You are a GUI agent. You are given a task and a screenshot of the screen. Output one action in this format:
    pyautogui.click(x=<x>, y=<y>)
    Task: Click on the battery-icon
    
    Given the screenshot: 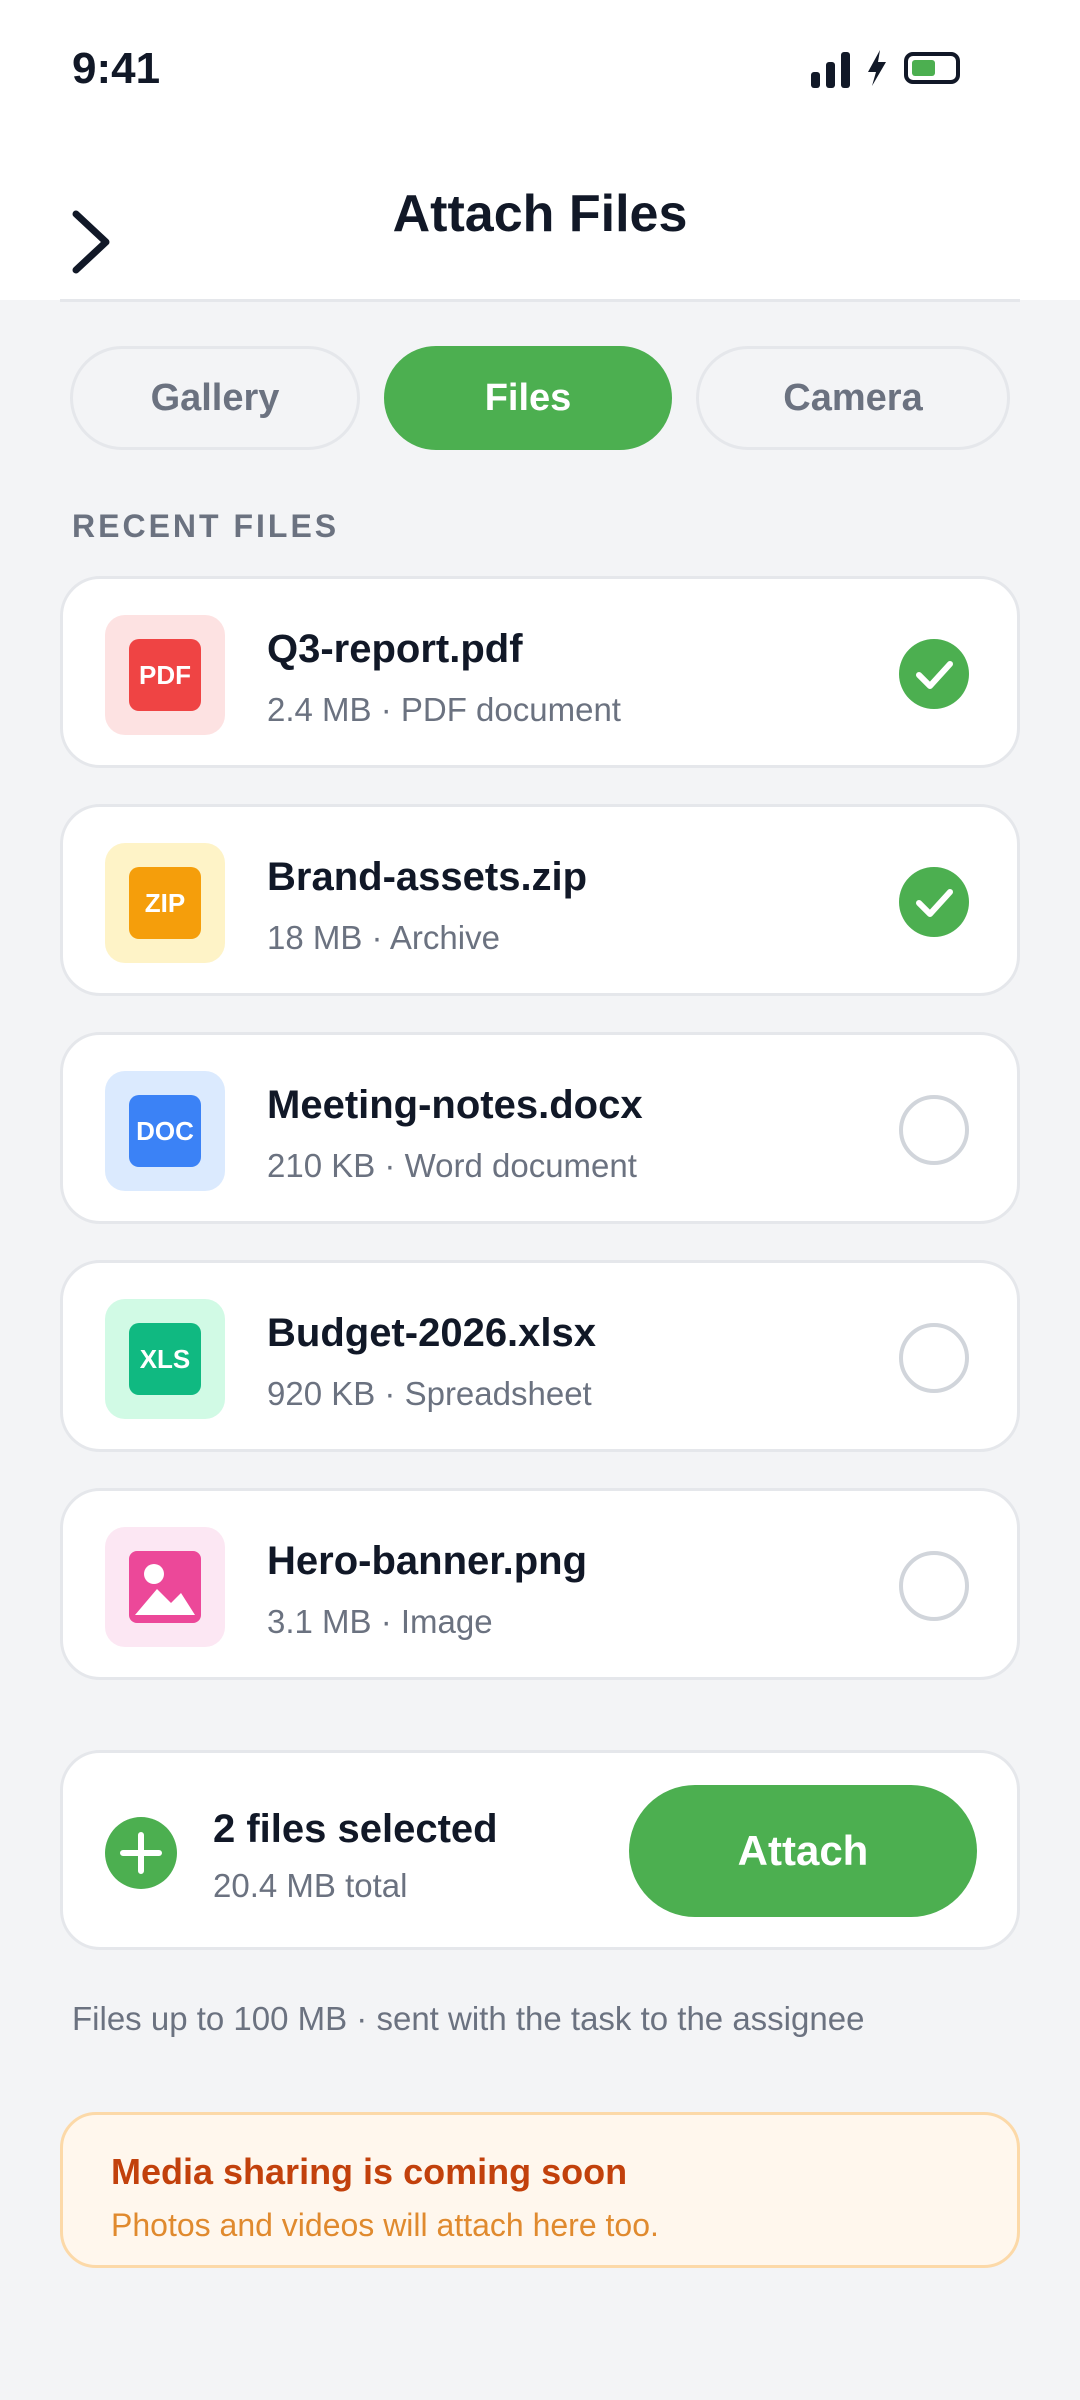 What is the action you would take?
    pyautogui.click(x=932, y=68)
    